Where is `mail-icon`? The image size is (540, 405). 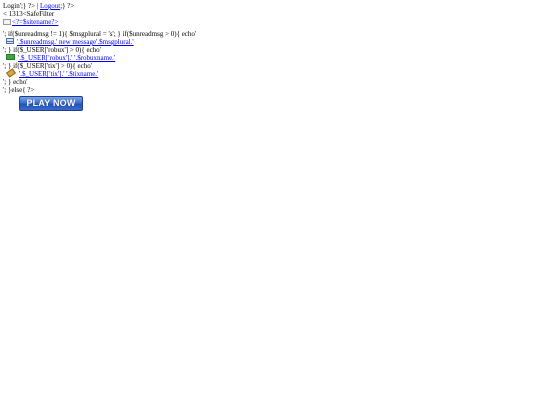
mail-icon is located at coordinates (10, 41).